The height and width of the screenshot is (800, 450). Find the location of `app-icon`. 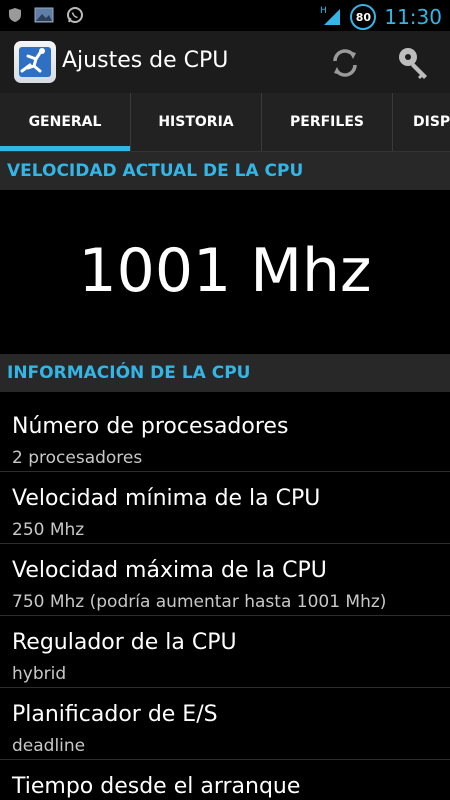

app-icon is located at coordinates (35, 62).